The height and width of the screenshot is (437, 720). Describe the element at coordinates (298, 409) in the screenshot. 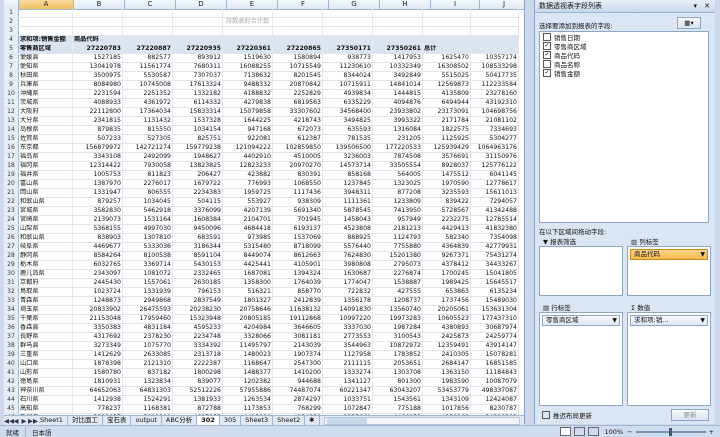

I see `cell: 768299` at that location.